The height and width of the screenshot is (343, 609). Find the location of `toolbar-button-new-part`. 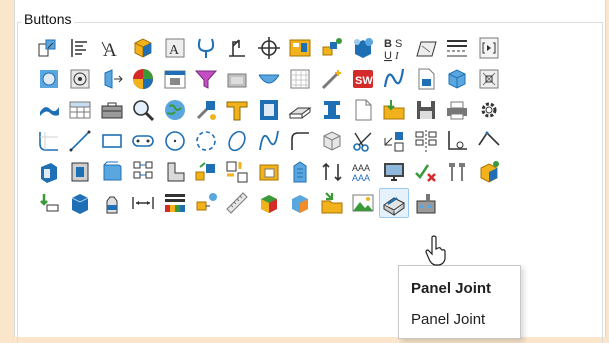

toolbar-button-new-part is located at coordinates (49, 48).